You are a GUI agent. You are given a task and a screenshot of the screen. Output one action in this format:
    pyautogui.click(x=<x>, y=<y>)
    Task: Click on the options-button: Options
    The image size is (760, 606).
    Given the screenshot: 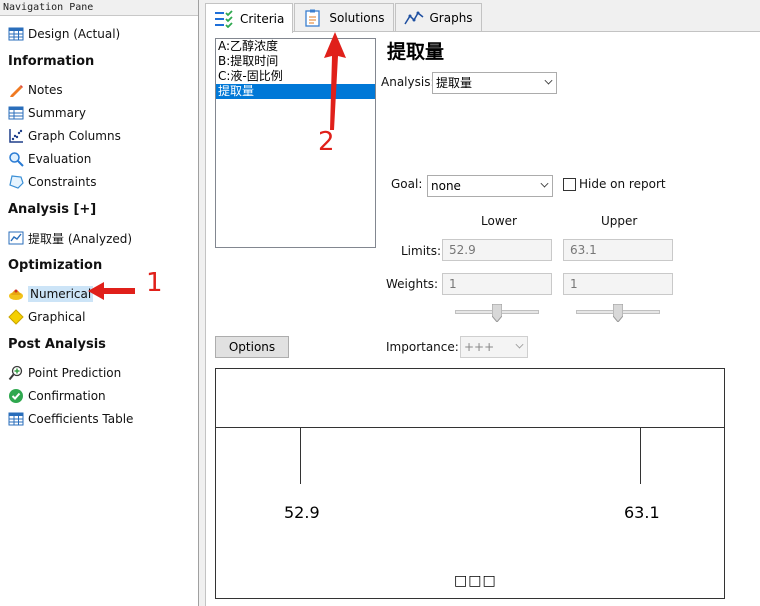 What is the action you would take?
    pyautogui.click(x=252, y=347)
    